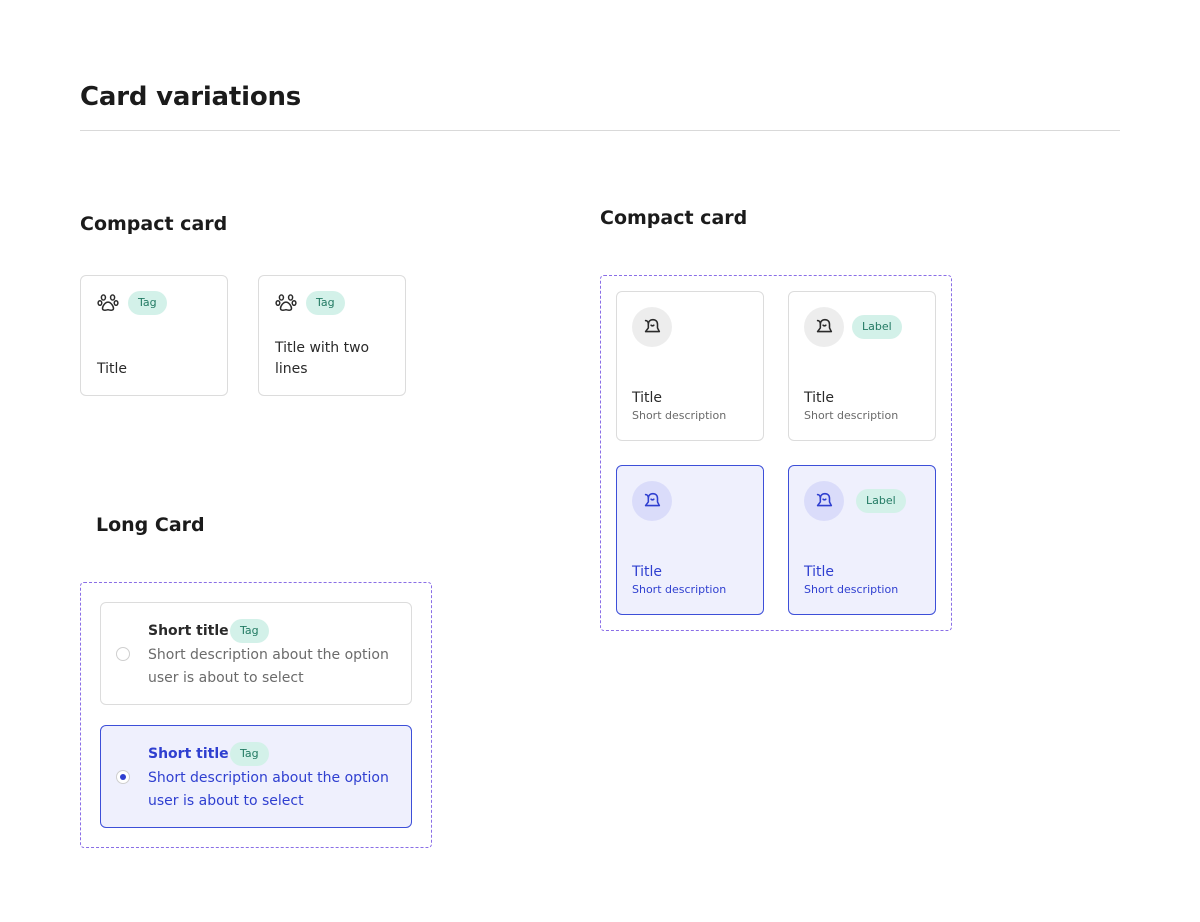 This screenshot has width=1200, height=922. Describe the element at coordinates (322, 358) in the screenshot. I see `card-title: Title with two lines` at that location.